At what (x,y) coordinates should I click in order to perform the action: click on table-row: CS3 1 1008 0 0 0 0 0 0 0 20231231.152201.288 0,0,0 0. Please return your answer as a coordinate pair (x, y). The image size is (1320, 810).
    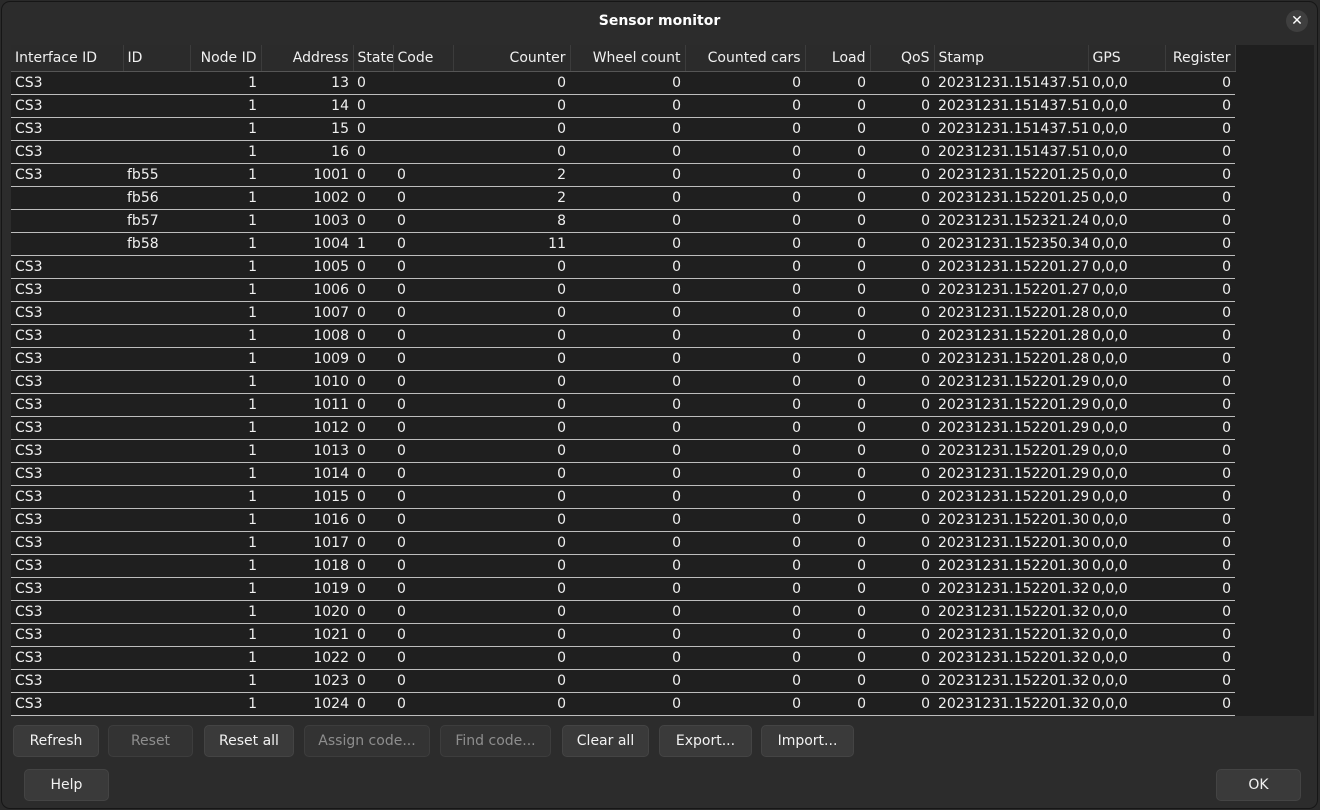
    Looking at the image, I should click on (623, 336).